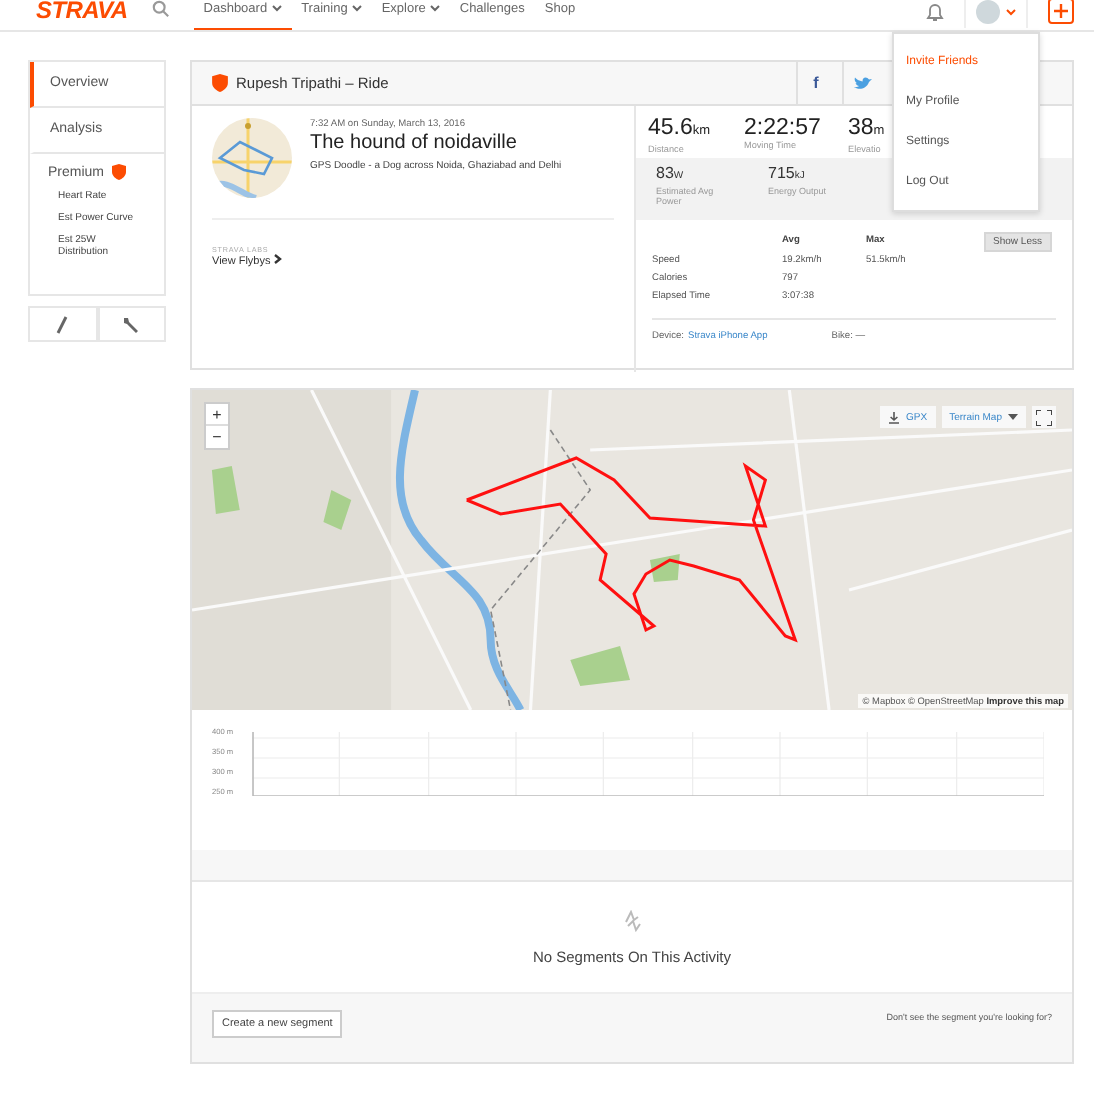  What do you see at coordinates (815, 83) in the screenshot?
I see `facebook-share-button: f` at bounding box center [815, 83].